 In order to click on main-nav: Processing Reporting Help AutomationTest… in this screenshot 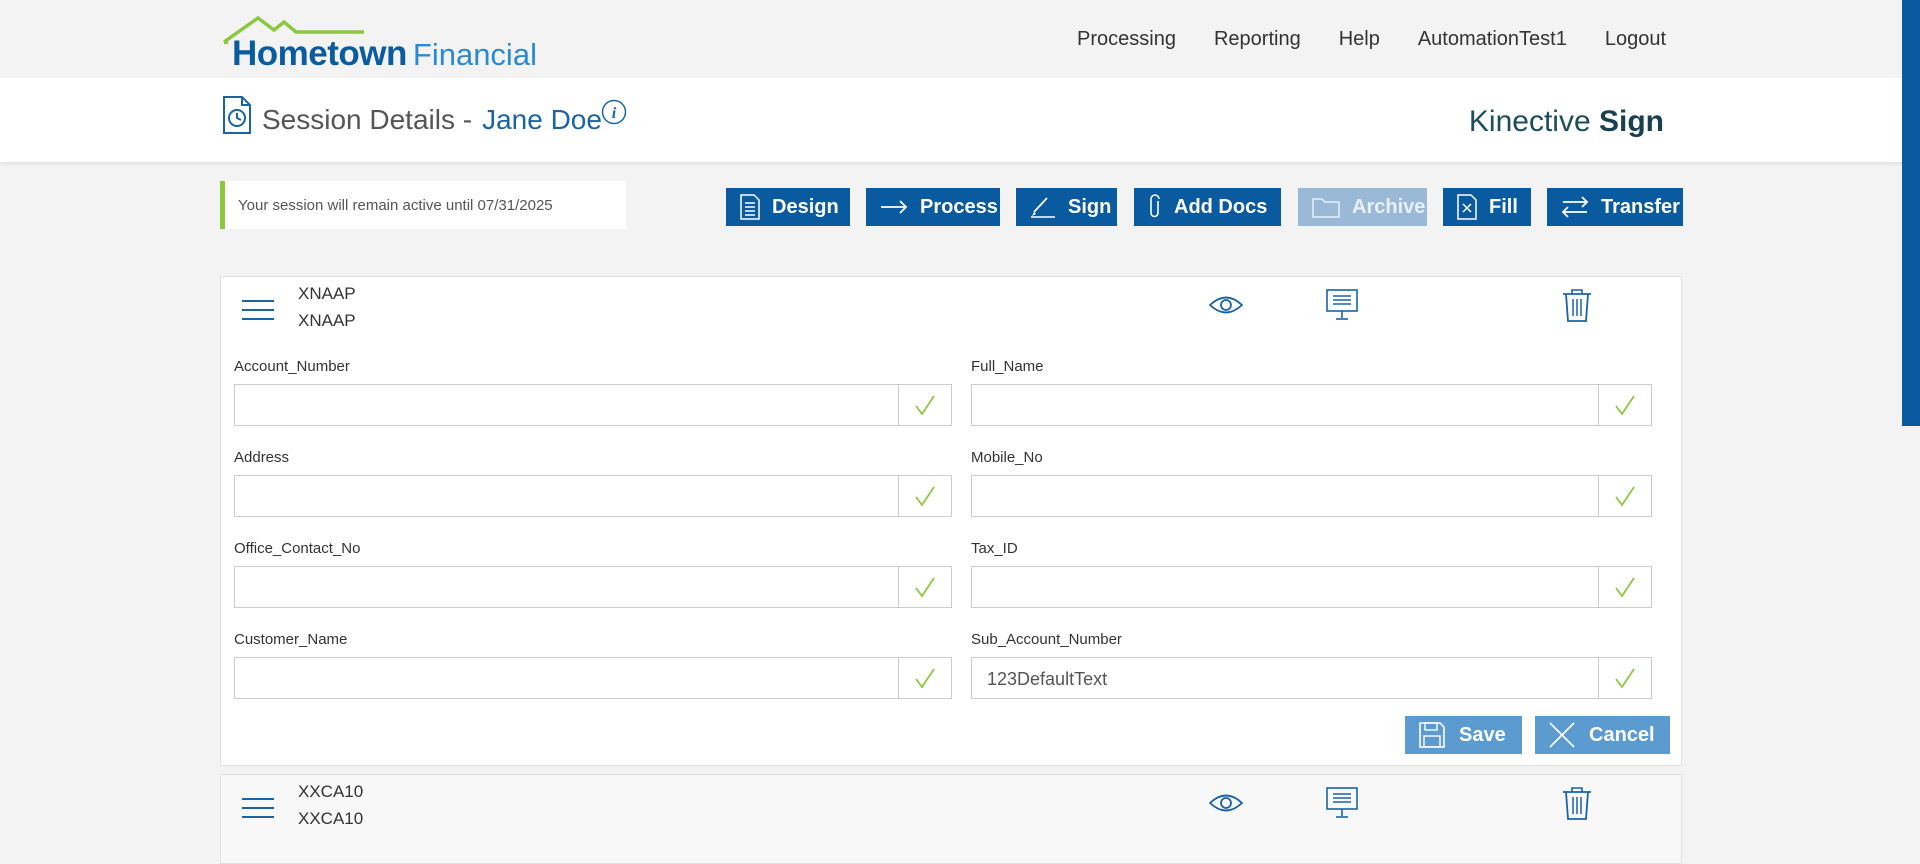, I will do `click(1371, 39)`.